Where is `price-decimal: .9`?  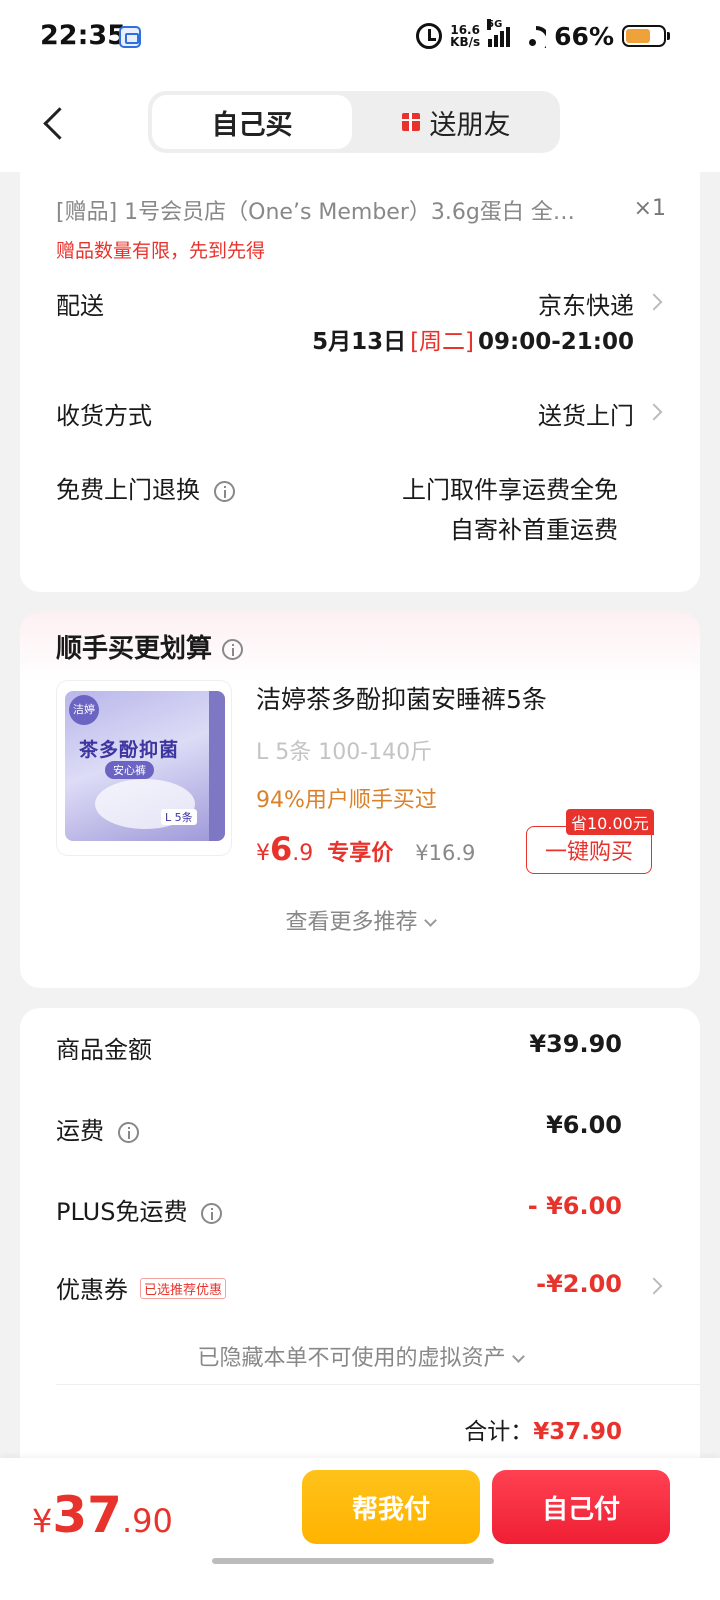 price-decimal: .9 is located at coordinates (303, 853).